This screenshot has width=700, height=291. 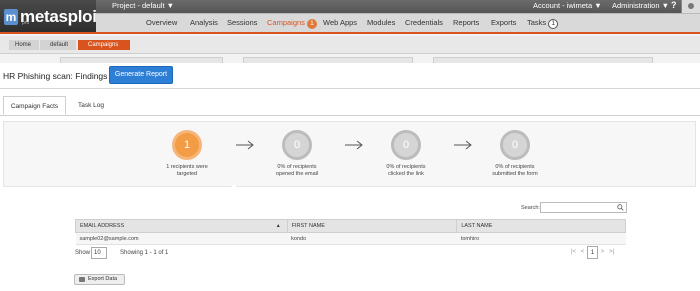 I want to click on search-input, so click(x=583, y=207).